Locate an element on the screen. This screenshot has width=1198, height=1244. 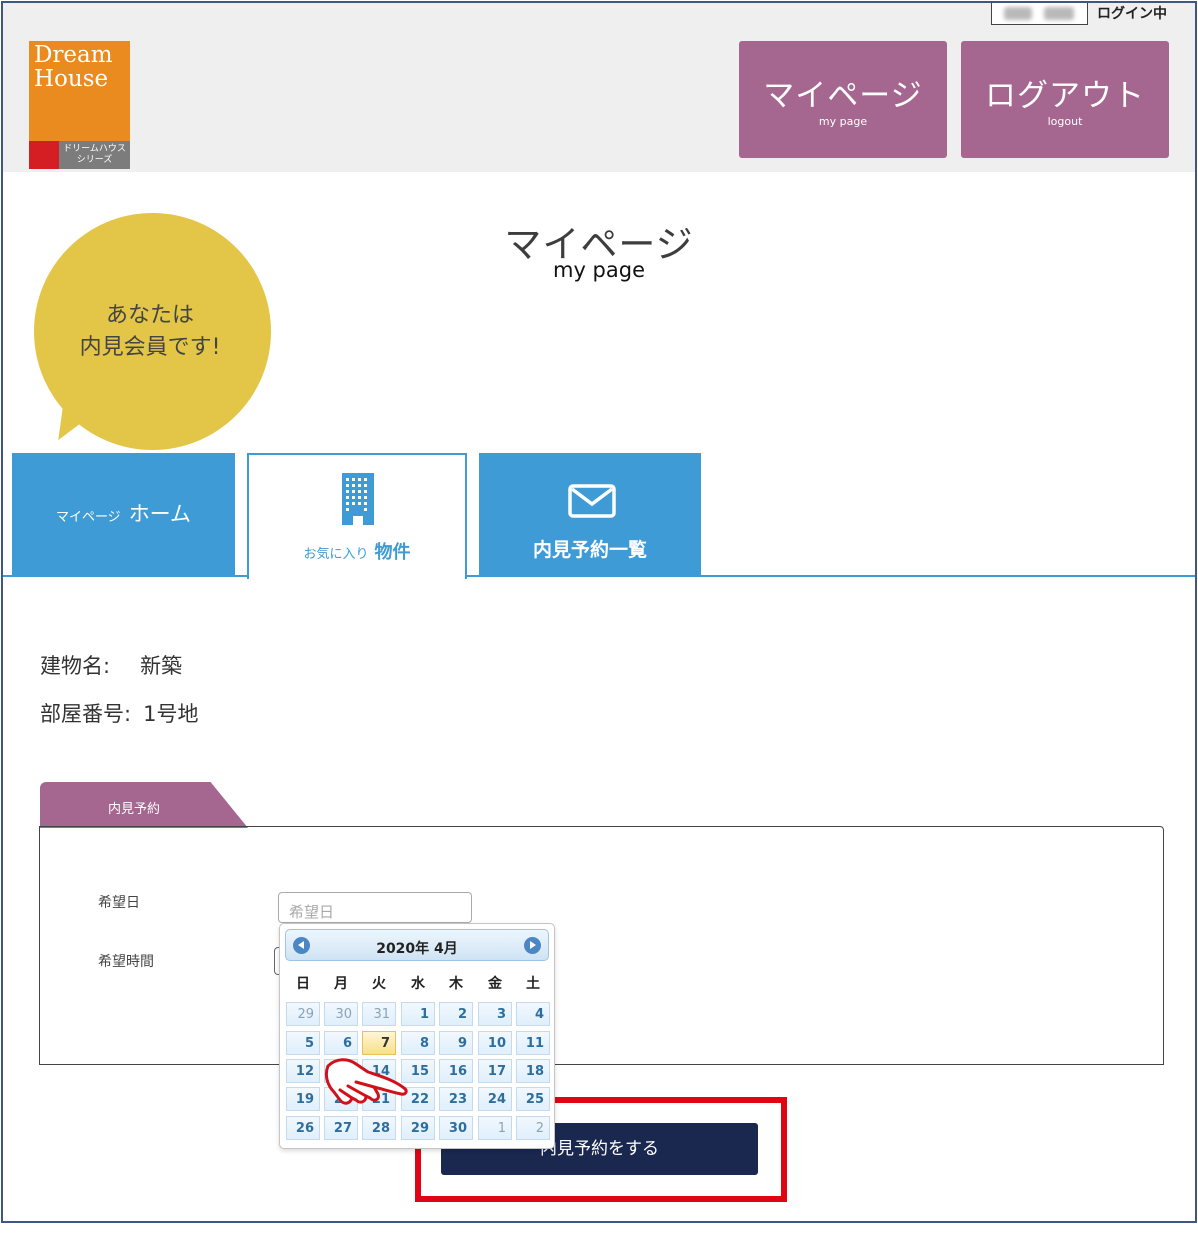
calendar-day: 4 is located at coordinates (533, 1014).